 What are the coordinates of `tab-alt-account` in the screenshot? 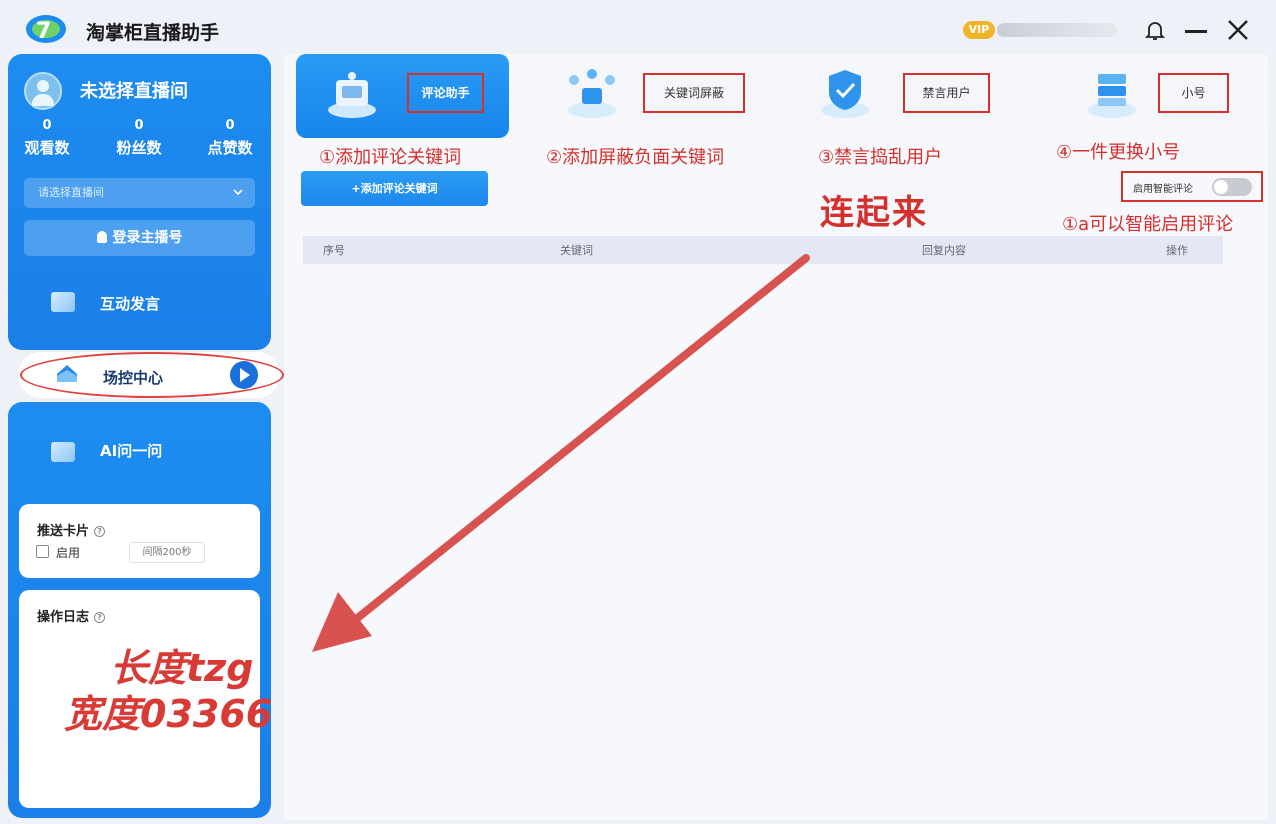 It's located at (1150, 96).